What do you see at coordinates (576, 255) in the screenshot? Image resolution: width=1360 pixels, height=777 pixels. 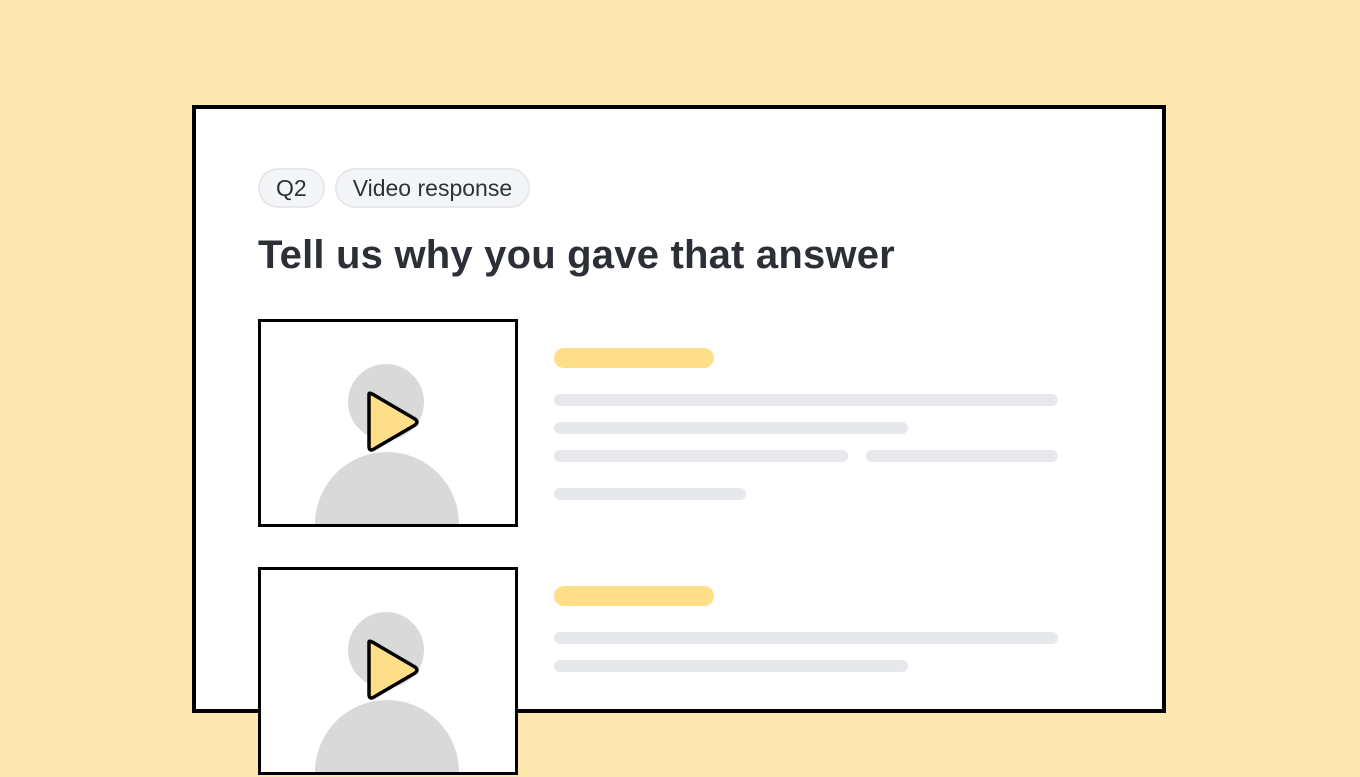 I see `question-title: Tell us why you gave that answer` at bounding box center [576, 255].